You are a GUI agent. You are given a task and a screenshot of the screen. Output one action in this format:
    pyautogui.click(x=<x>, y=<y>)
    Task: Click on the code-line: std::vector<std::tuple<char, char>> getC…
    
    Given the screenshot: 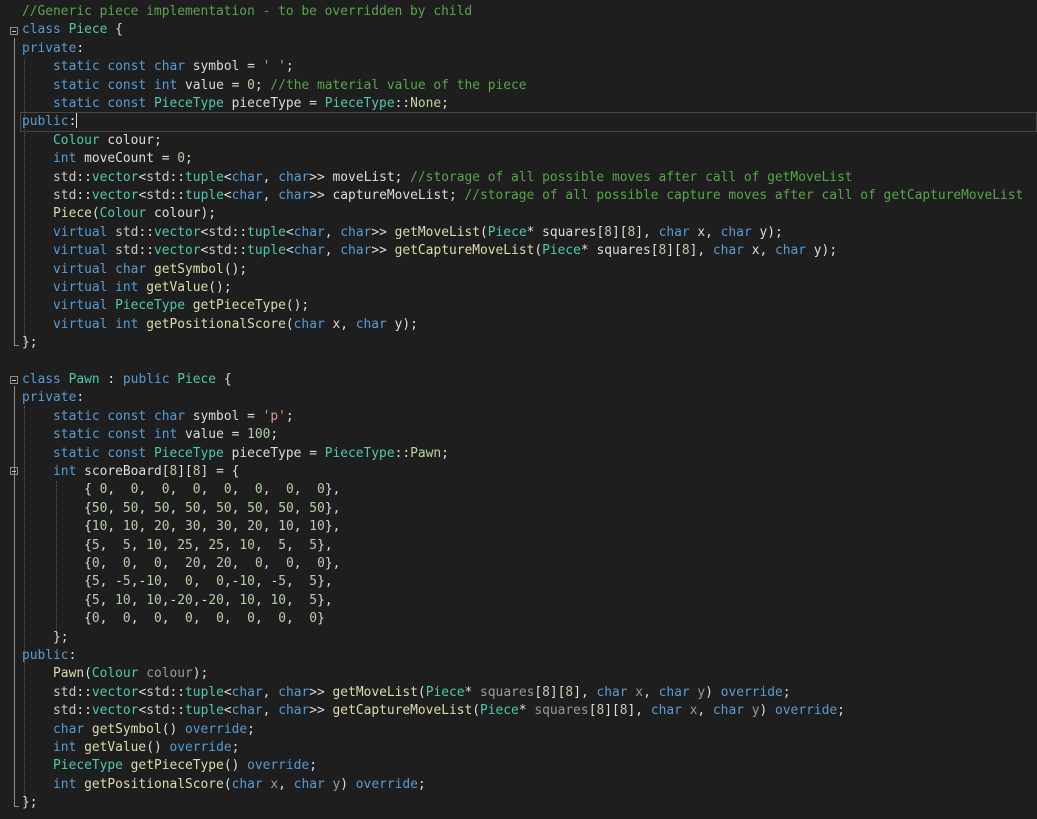 What is the action you would take?
    pyautogui.click(x=433, y=711)
    